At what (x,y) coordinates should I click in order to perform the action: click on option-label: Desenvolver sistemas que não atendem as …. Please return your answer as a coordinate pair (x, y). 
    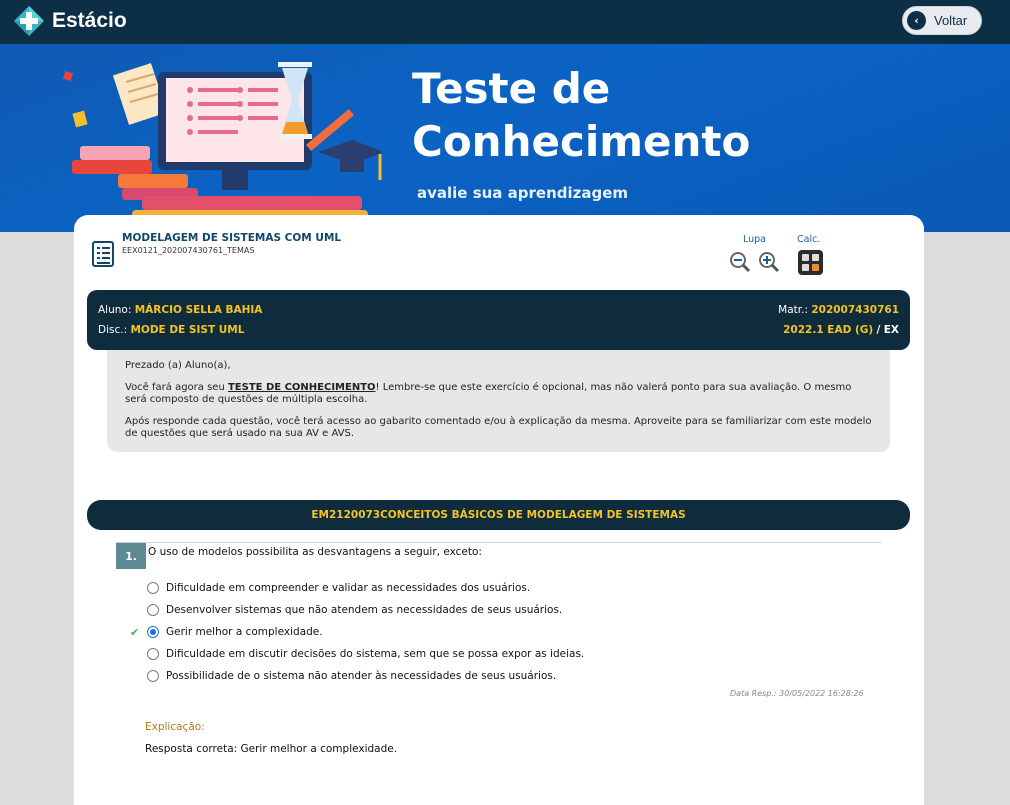
    Looking at the image, I should click on (364, 610).